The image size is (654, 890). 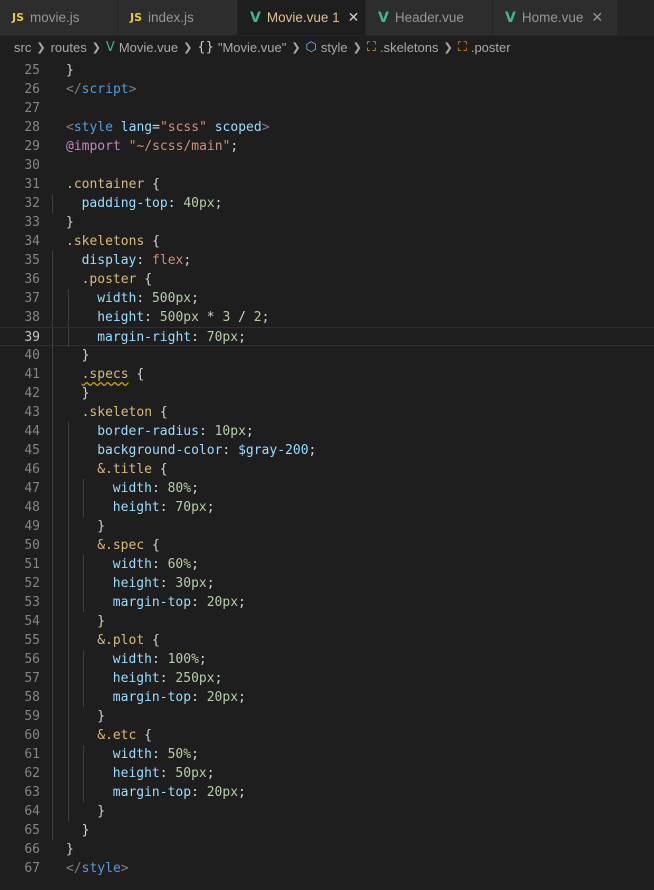 What do you see at coordinates (238, 127) in the screenshot?
I see `code-token: scoped` at bounding box center [238, 127].